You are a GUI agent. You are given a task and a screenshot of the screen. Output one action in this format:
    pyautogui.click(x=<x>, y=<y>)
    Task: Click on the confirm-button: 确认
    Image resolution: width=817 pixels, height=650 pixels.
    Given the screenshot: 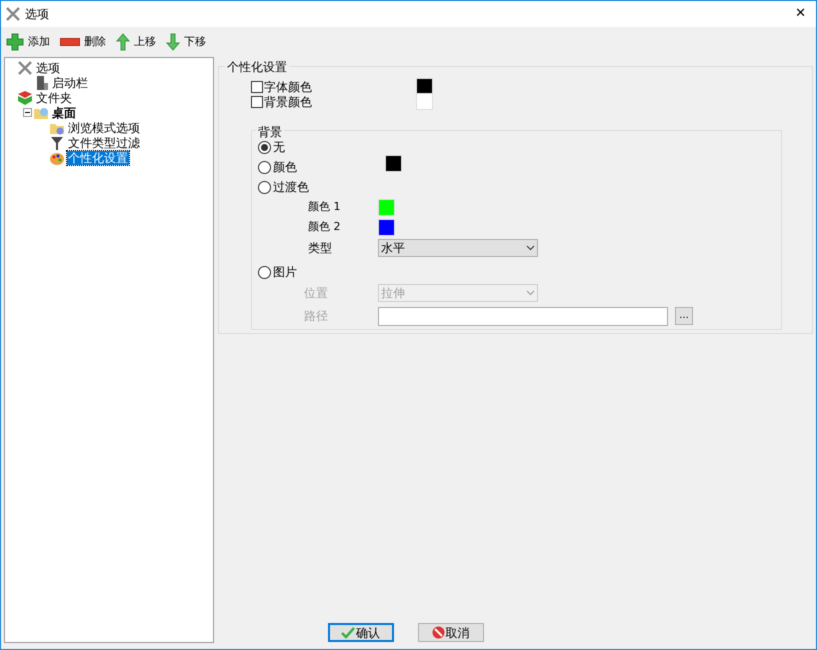 What is the action you would take?
    pyautogui.click(x=361, y=632)
    